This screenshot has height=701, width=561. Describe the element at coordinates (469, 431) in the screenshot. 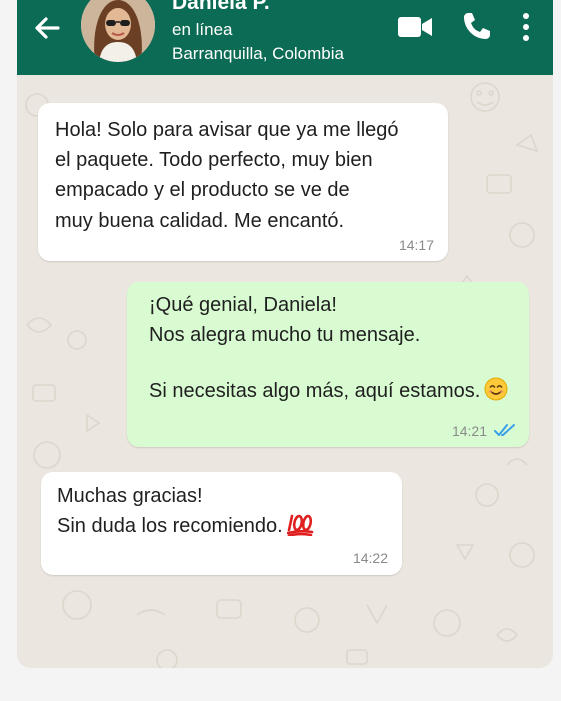

I see `message-timestamp: 14:21` at that location.